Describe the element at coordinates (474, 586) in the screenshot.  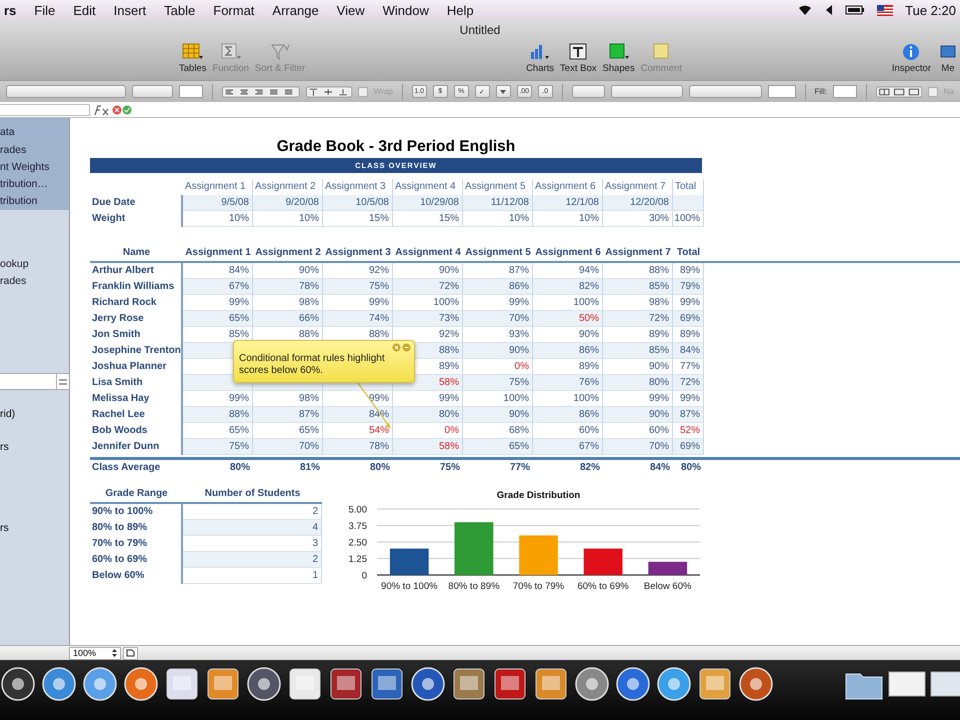
I see `axis-category-label: 80% to 89%` at that location.